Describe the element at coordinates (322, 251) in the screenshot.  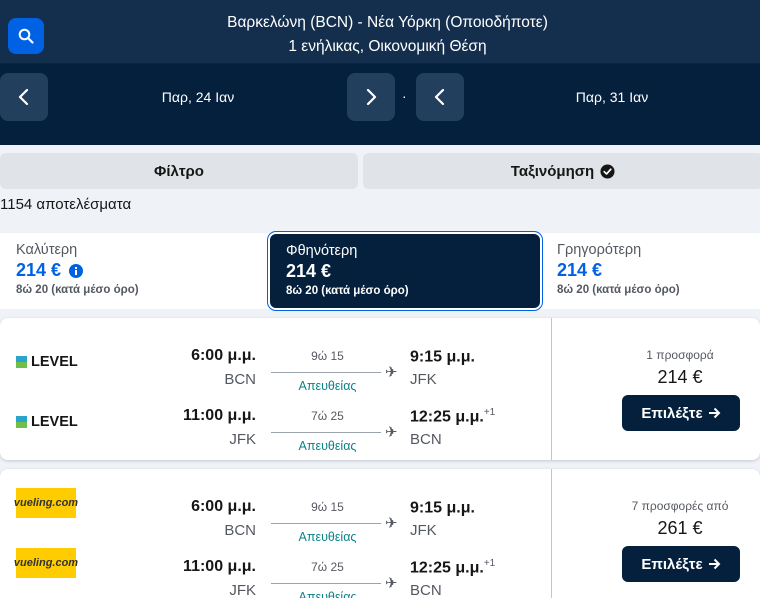
I see `sort-option-title: Φθηνότερη` at that location.